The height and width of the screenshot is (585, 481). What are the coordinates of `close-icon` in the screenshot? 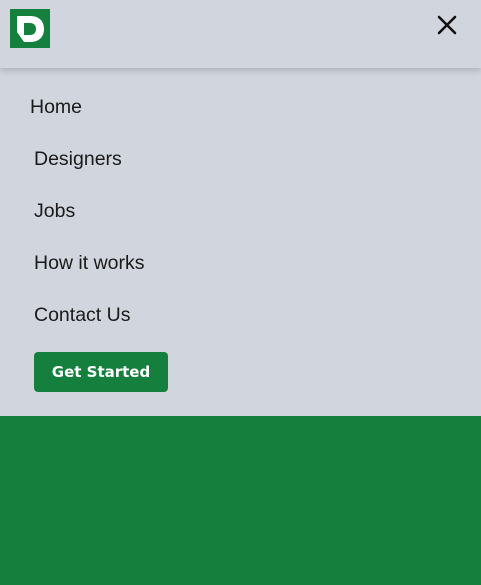 It's located at (447, 25).